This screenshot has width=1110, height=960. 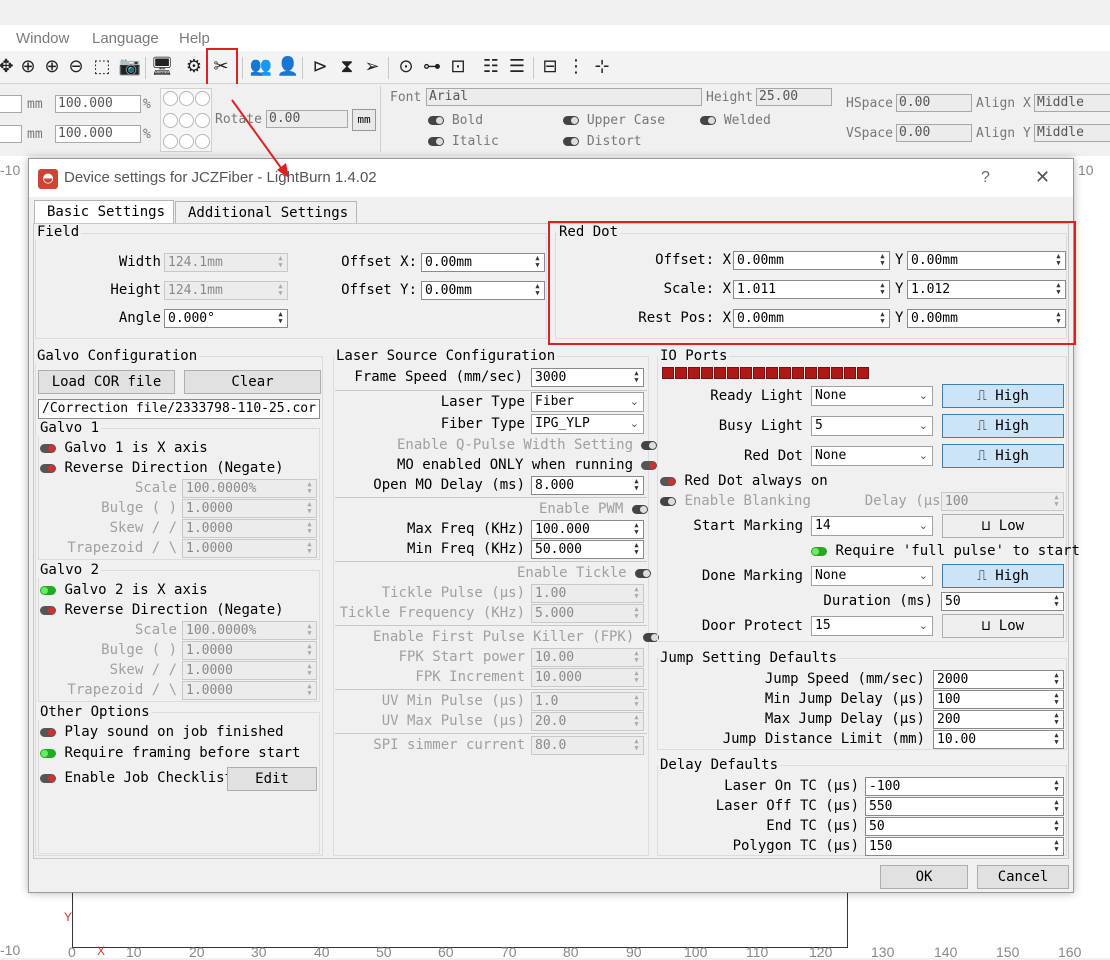 I want to click on galvo1-x-axis-toggle: Galvo 1 is X axis, so click(x=124, y=448).